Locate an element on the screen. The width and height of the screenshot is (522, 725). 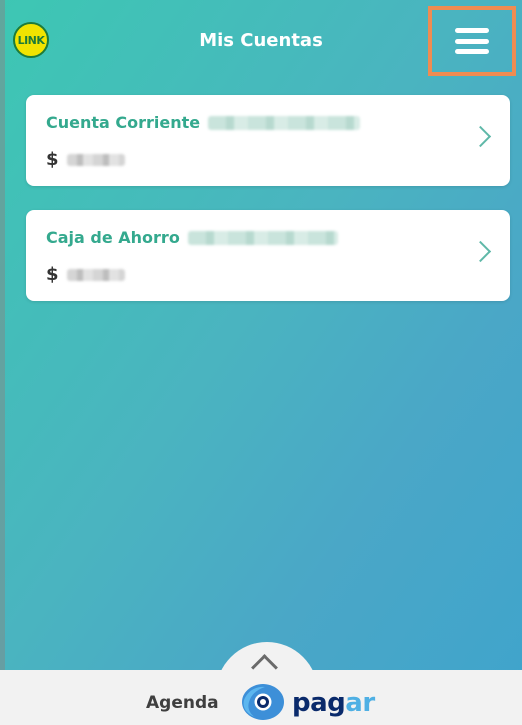
pagar-logo-icon is located at coordinates (263, 702).